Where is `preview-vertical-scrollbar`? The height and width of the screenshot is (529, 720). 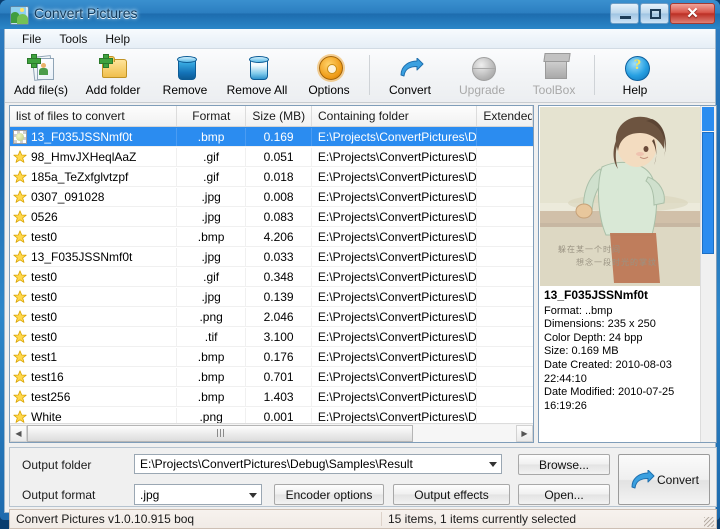 preview-vertical-scrollbar is located at coordinates (708, 274).